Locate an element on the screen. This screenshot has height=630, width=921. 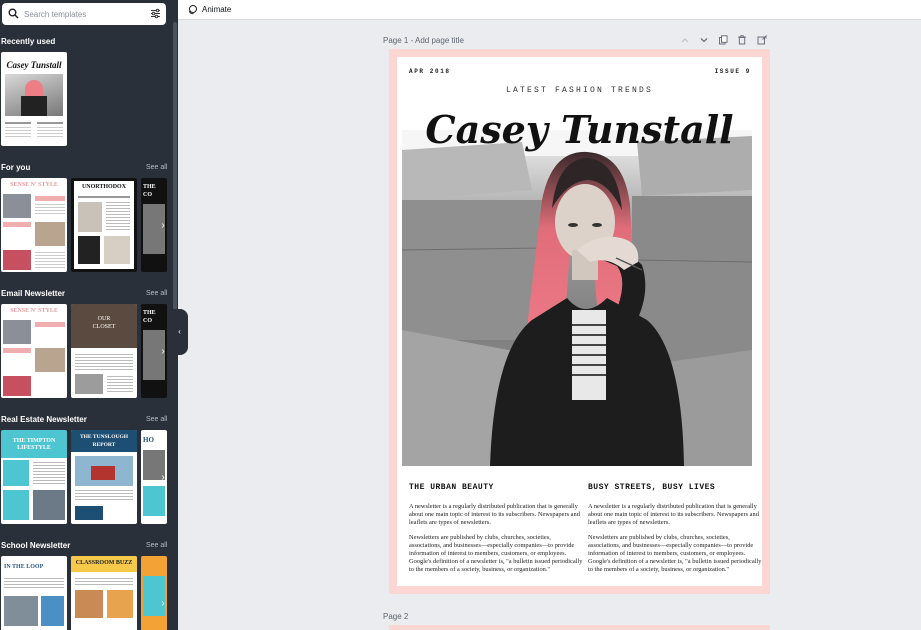
trash-icon is located at coordinates (742, 40).